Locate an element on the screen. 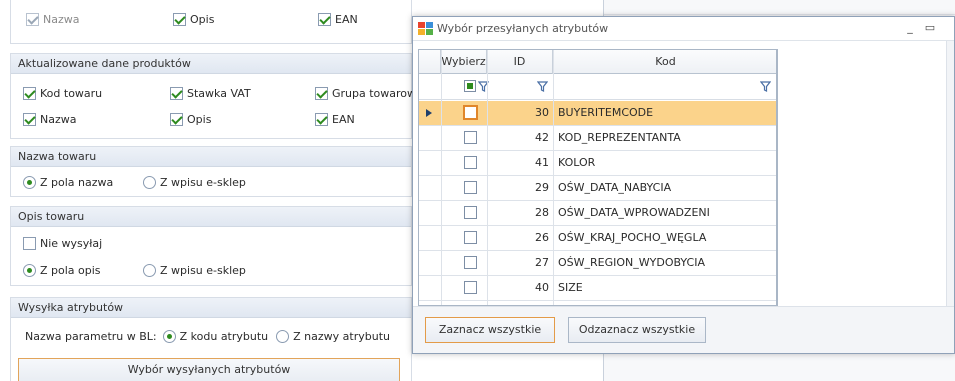 The width and height of the screenshot is (955, 381). stawka-vat-checkbox: Stawka VAT is located at coordinates (210, 93).